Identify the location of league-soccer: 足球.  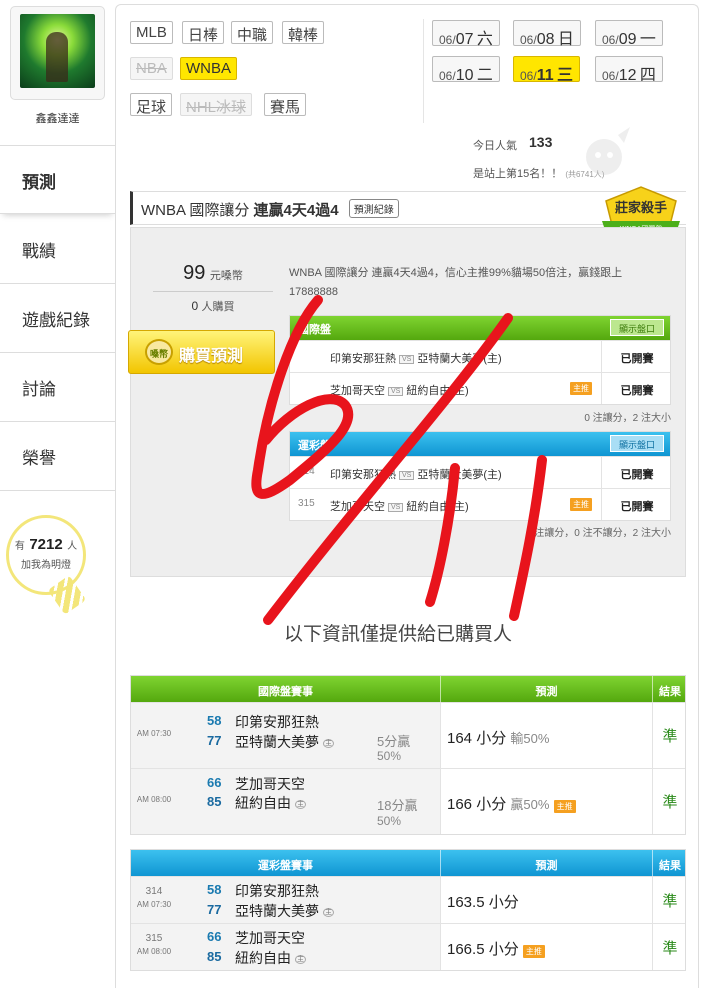
(151, 104).